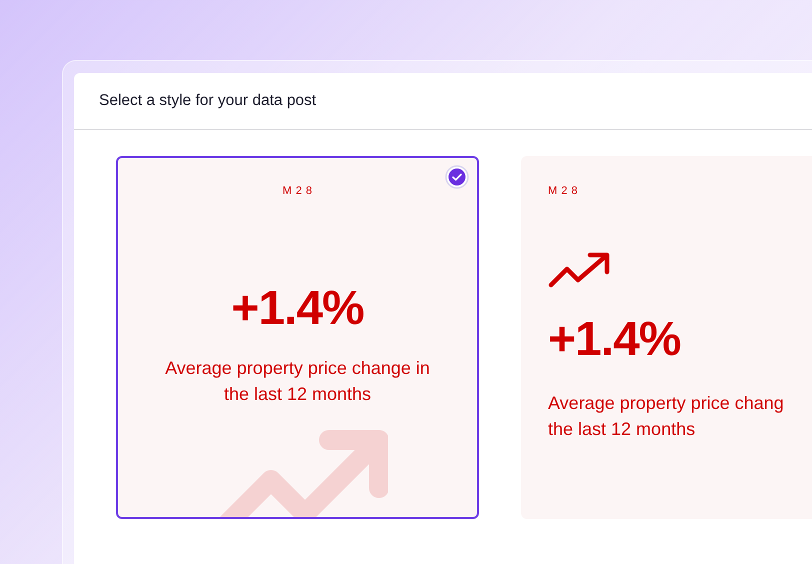 This screenshot has width=812, height=564. I want to click on panel-title: Select a style for your data post, so click(207, 101).